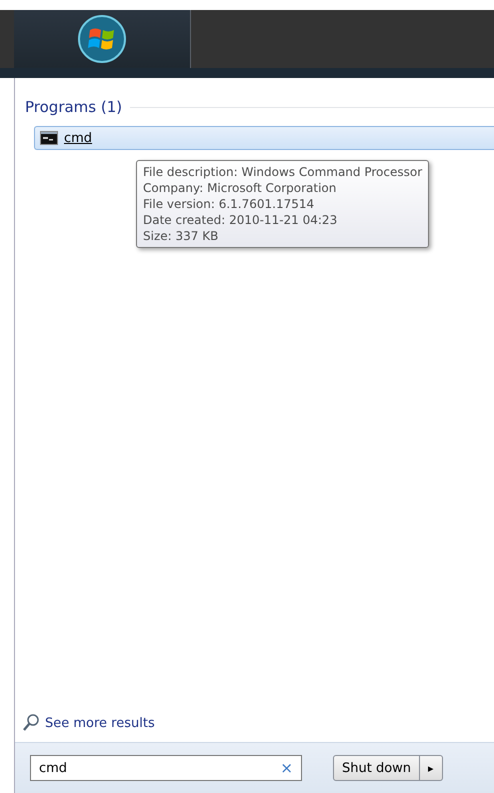  Describe the element at coordinates (78, 138) in the screenshot. I see `program-label: cmd` at that location.